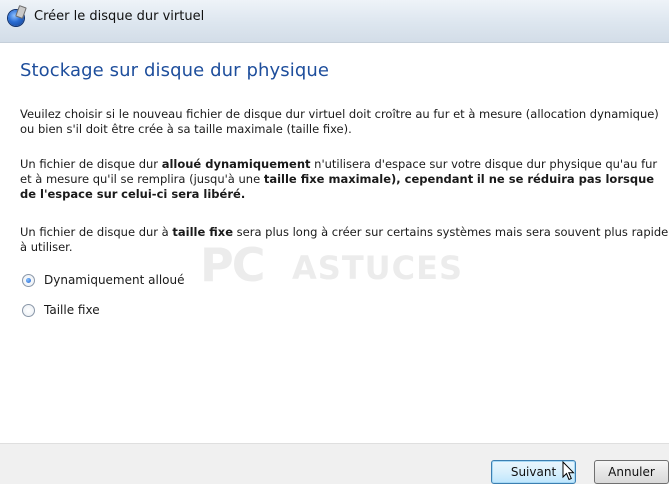 This screenshot has height=484, width=669. Describe the element at coordinates (114, 280) in the screenshot. I see `radio-label-dynamic: Dynamiquement alloué` at that location.